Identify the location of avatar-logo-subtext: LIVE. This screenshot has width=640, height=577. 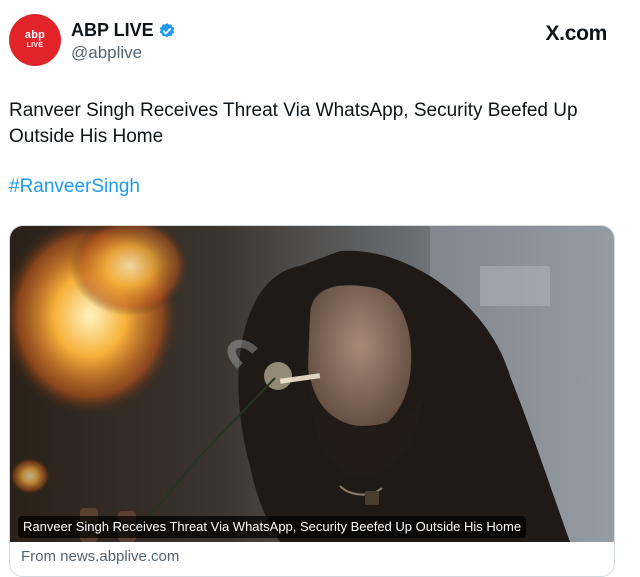
(35, 45).